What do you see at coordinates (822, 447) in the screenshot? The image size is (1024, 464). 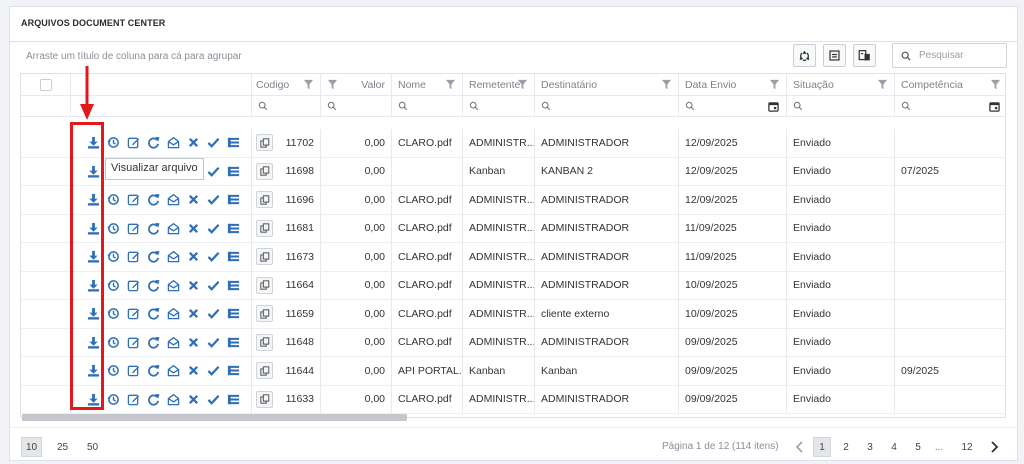 I see `page-1: 1` at bounding box center [822, 447].